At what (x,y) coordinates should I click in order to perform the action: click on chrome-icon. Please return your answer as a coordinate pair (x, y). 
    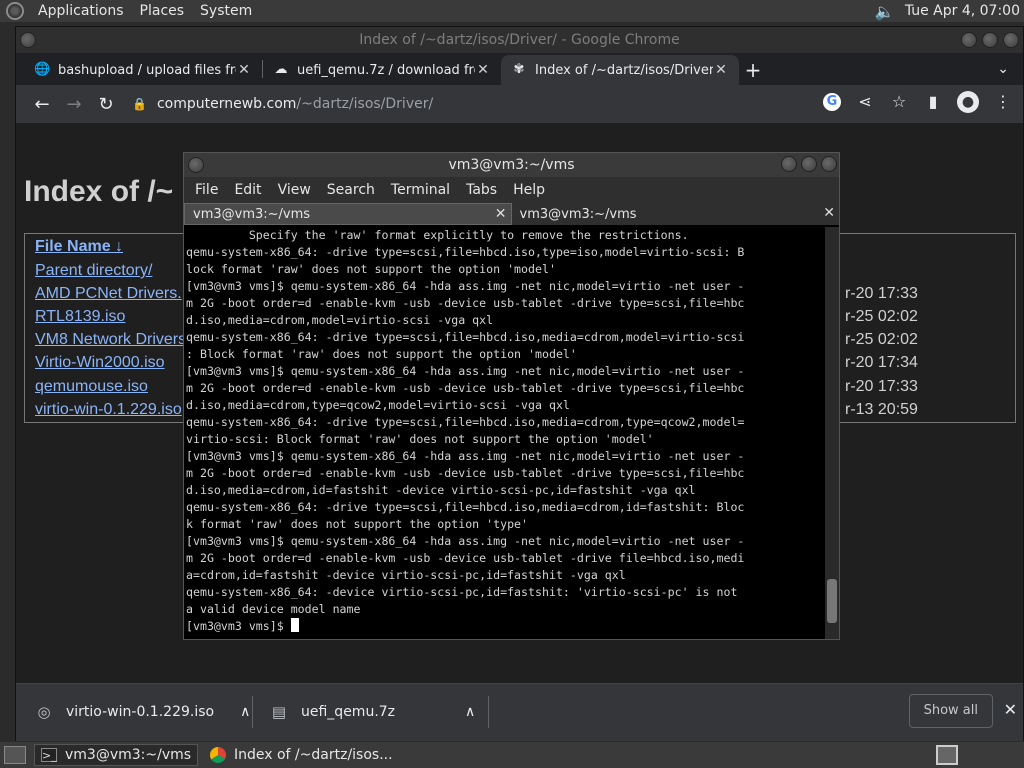
    Looking at the image, I should click on (218, 755).